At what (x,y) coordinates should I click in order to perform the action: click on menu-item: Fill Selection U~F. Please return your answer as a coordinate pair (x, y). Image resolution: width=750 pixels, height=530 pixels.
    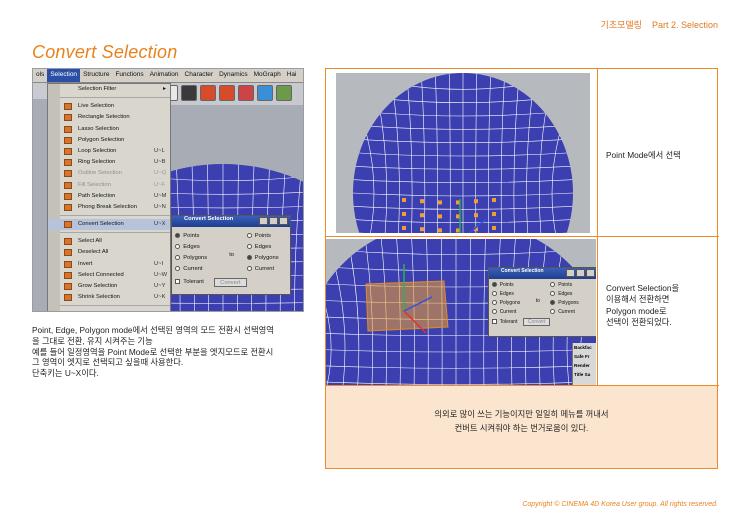
    Looking at the image, I should click on (109, 185).